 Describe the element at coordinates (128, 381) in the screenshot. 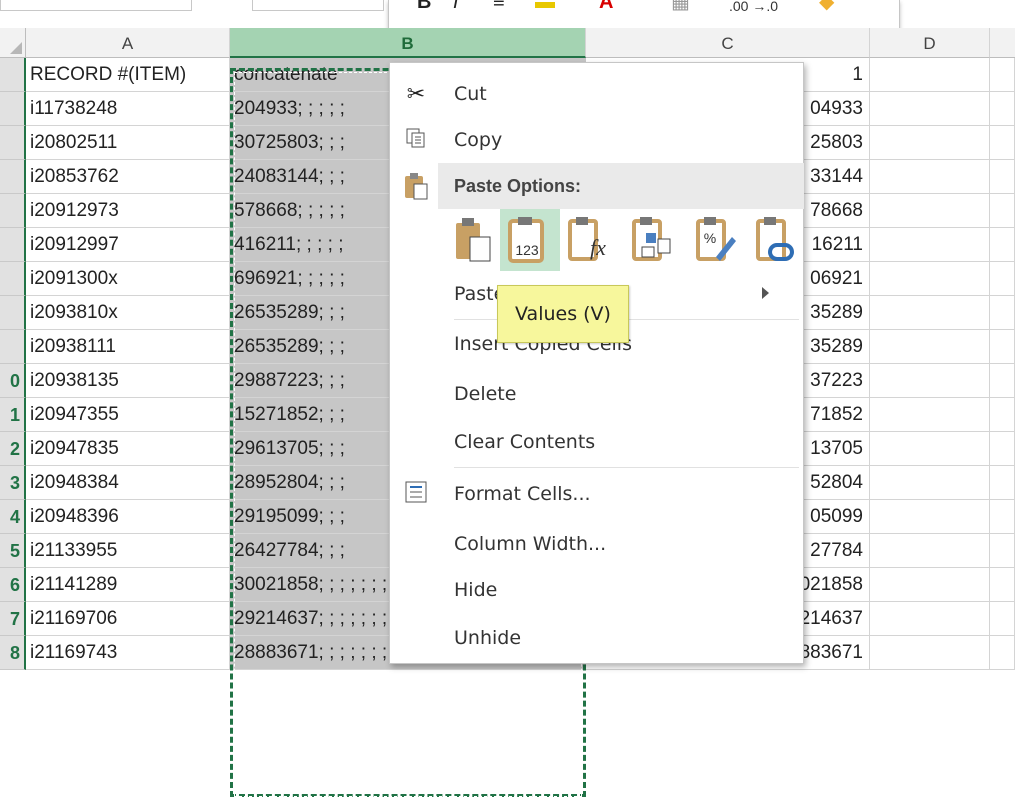

I see `cell-a: i20938135` at that location.